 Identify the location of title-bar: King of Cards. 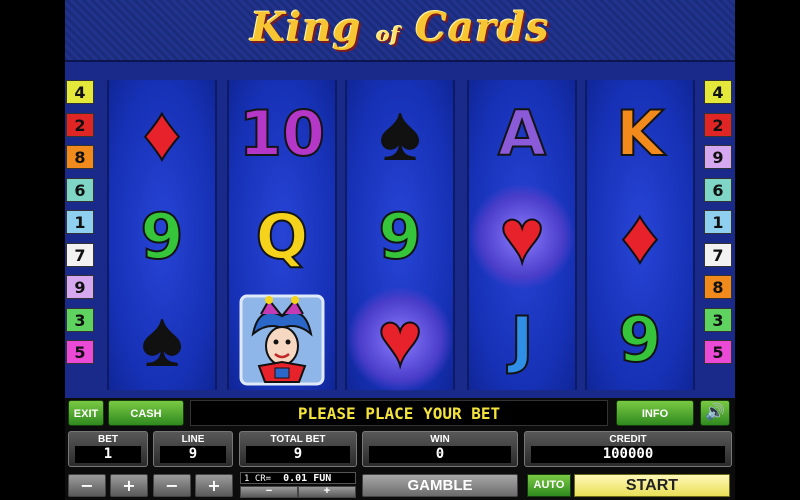
(400, 31).